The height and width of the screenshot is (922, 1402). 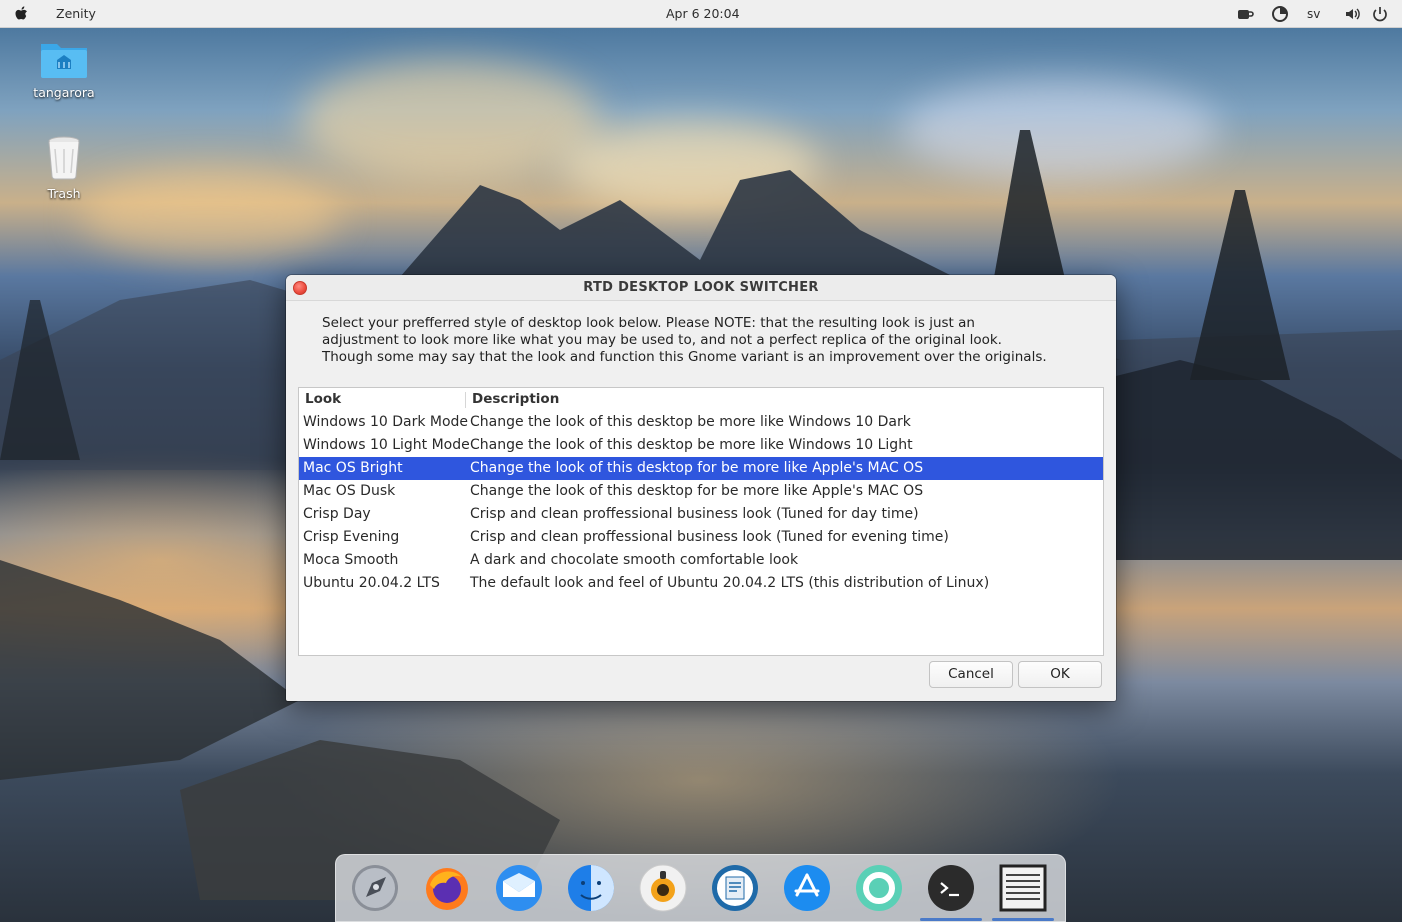 I want to click on desktop-icon-label: Trash, so click(x=64, y=193).